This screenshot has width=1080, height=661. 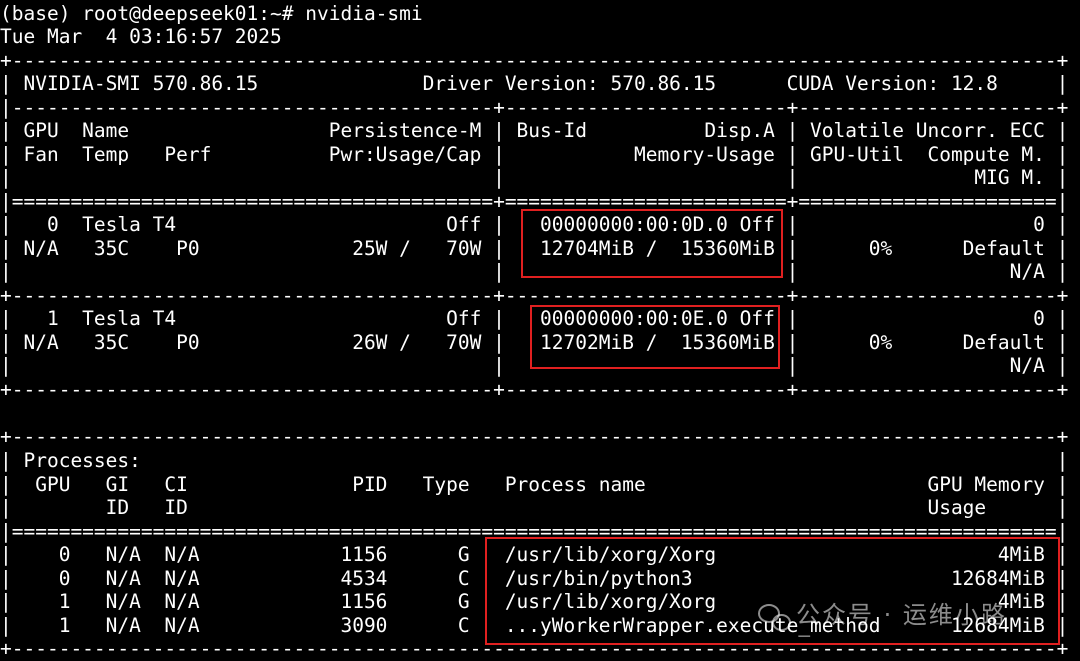 What do you see at coordinates (534, 460) in the screenshot?
I see `terminal-line-processes: | Processes: |` at bounding box center [534, 460].